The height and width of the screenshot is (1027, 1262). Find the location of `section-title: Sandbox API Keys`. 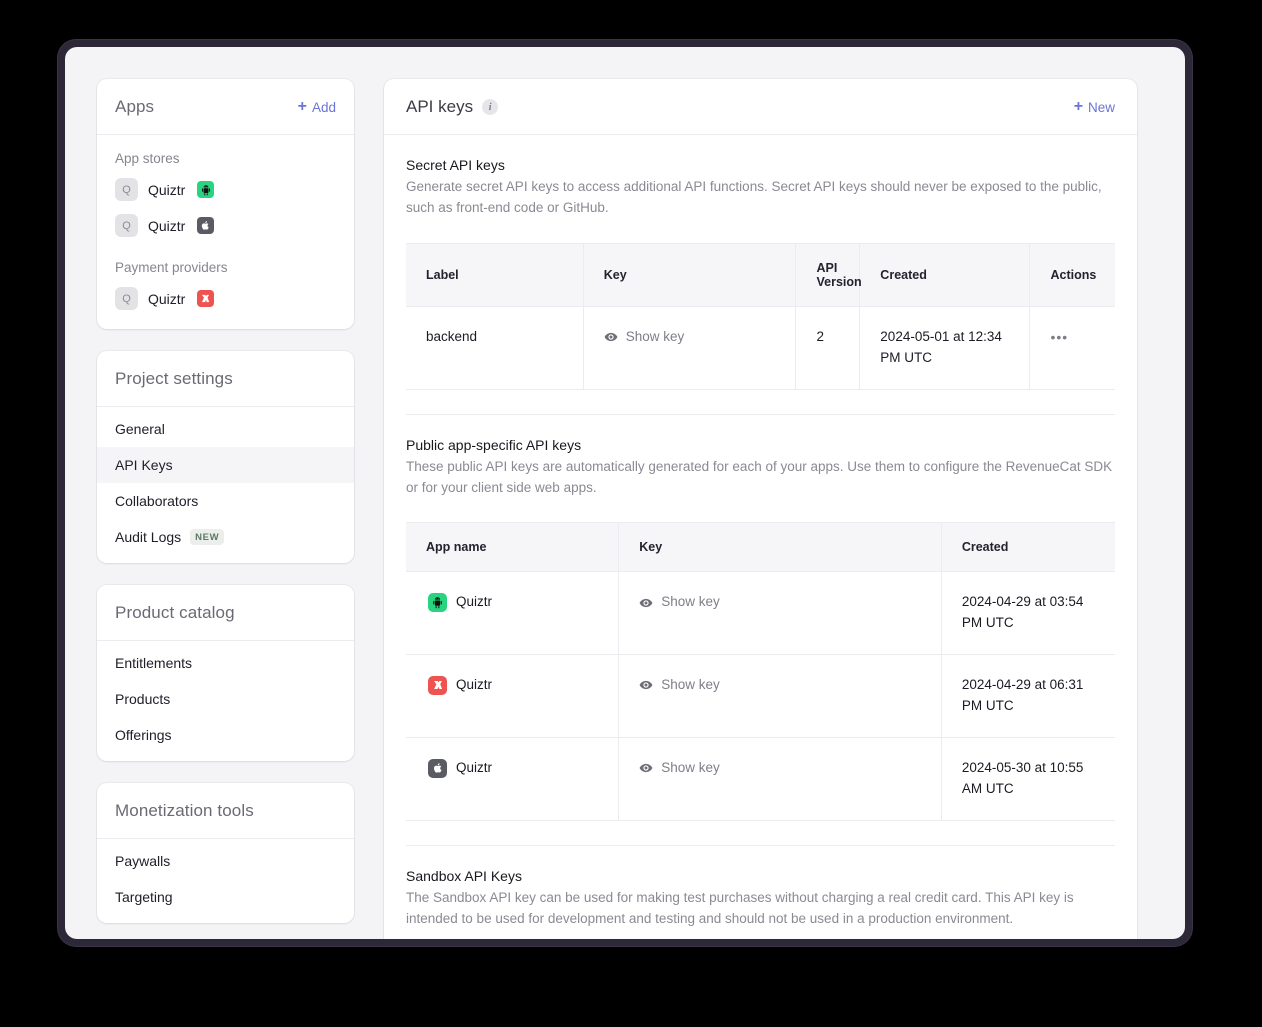

section-title: Sandbox API Keys is located at coordinates (464, 875).